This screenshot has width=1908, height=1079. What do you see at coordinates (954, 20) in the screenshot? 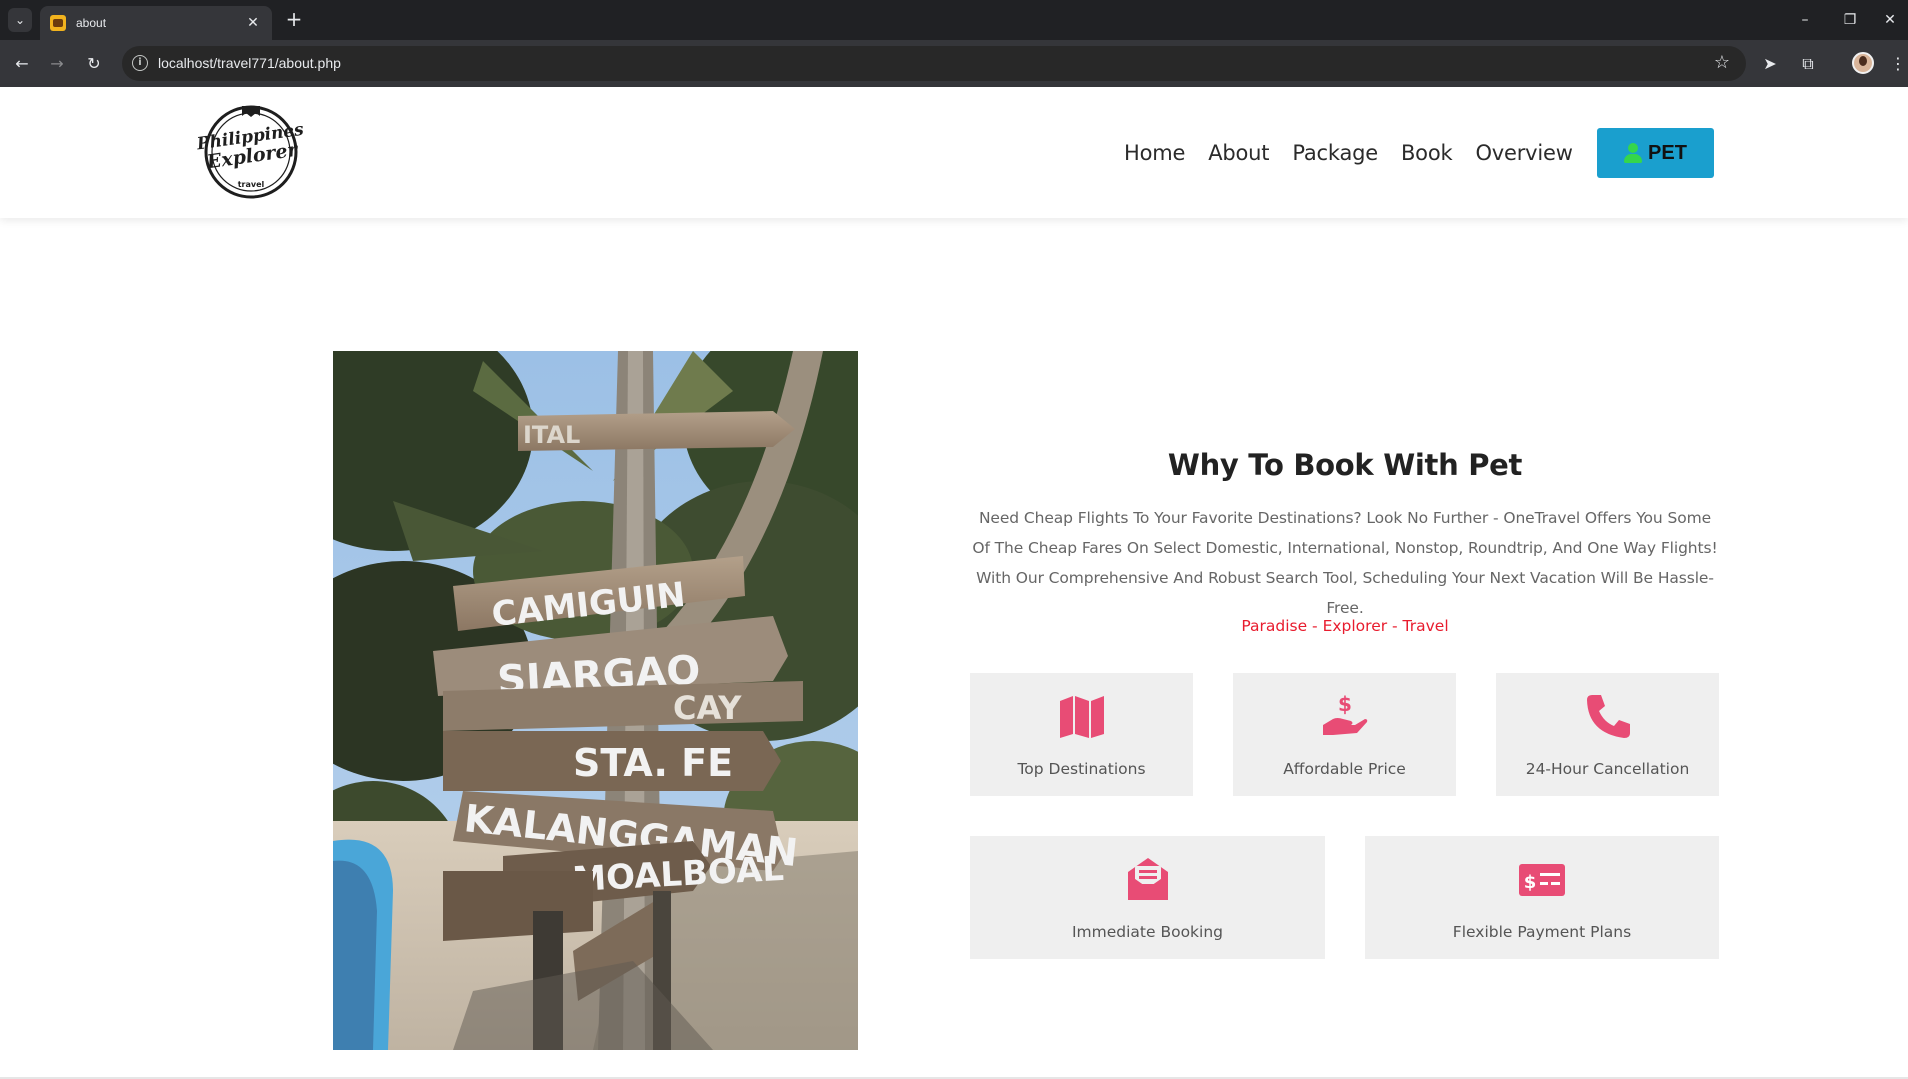
I see `browser-tab-bar: ⌄ about ✕ + – ❐ ✕` at bounding box center [954, 20].